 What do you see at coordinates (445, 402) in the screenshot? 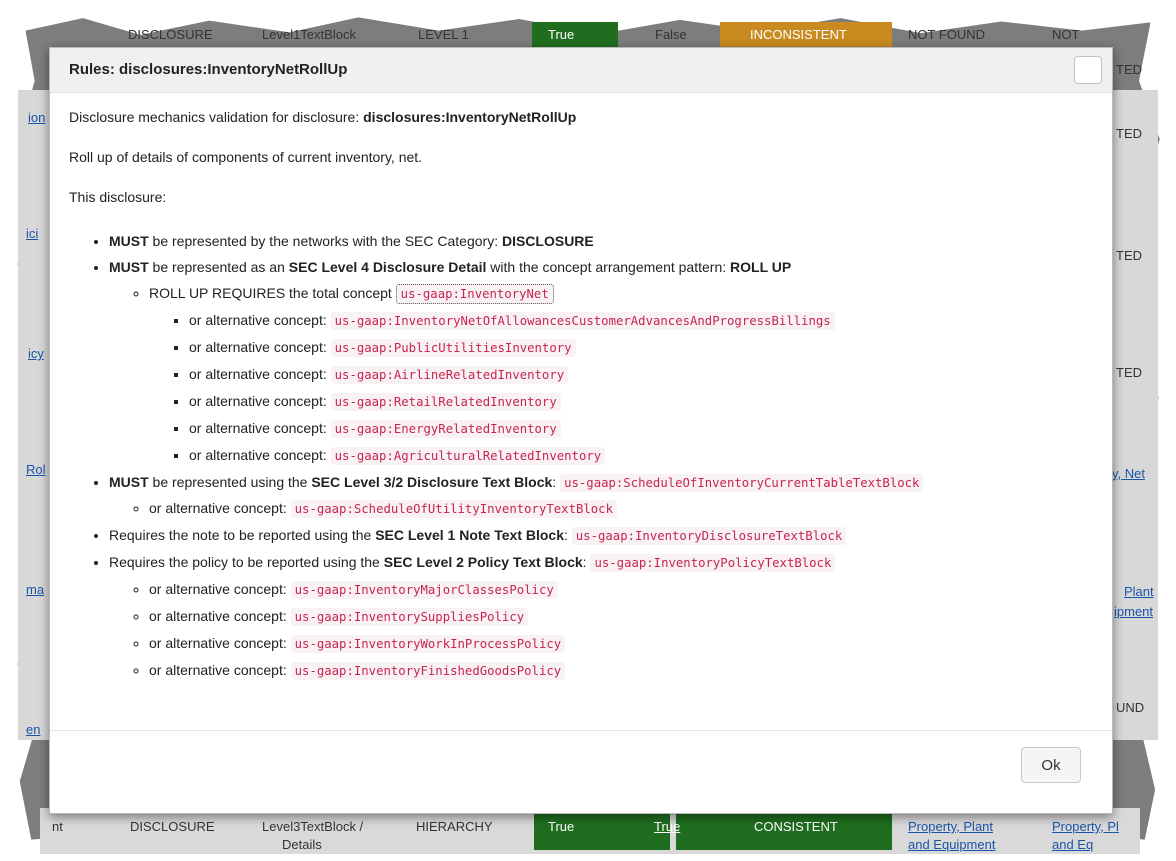
I see `alt-concept-code: us-gaap:RetailRelatedInventory` at bounding box center [445, 402].